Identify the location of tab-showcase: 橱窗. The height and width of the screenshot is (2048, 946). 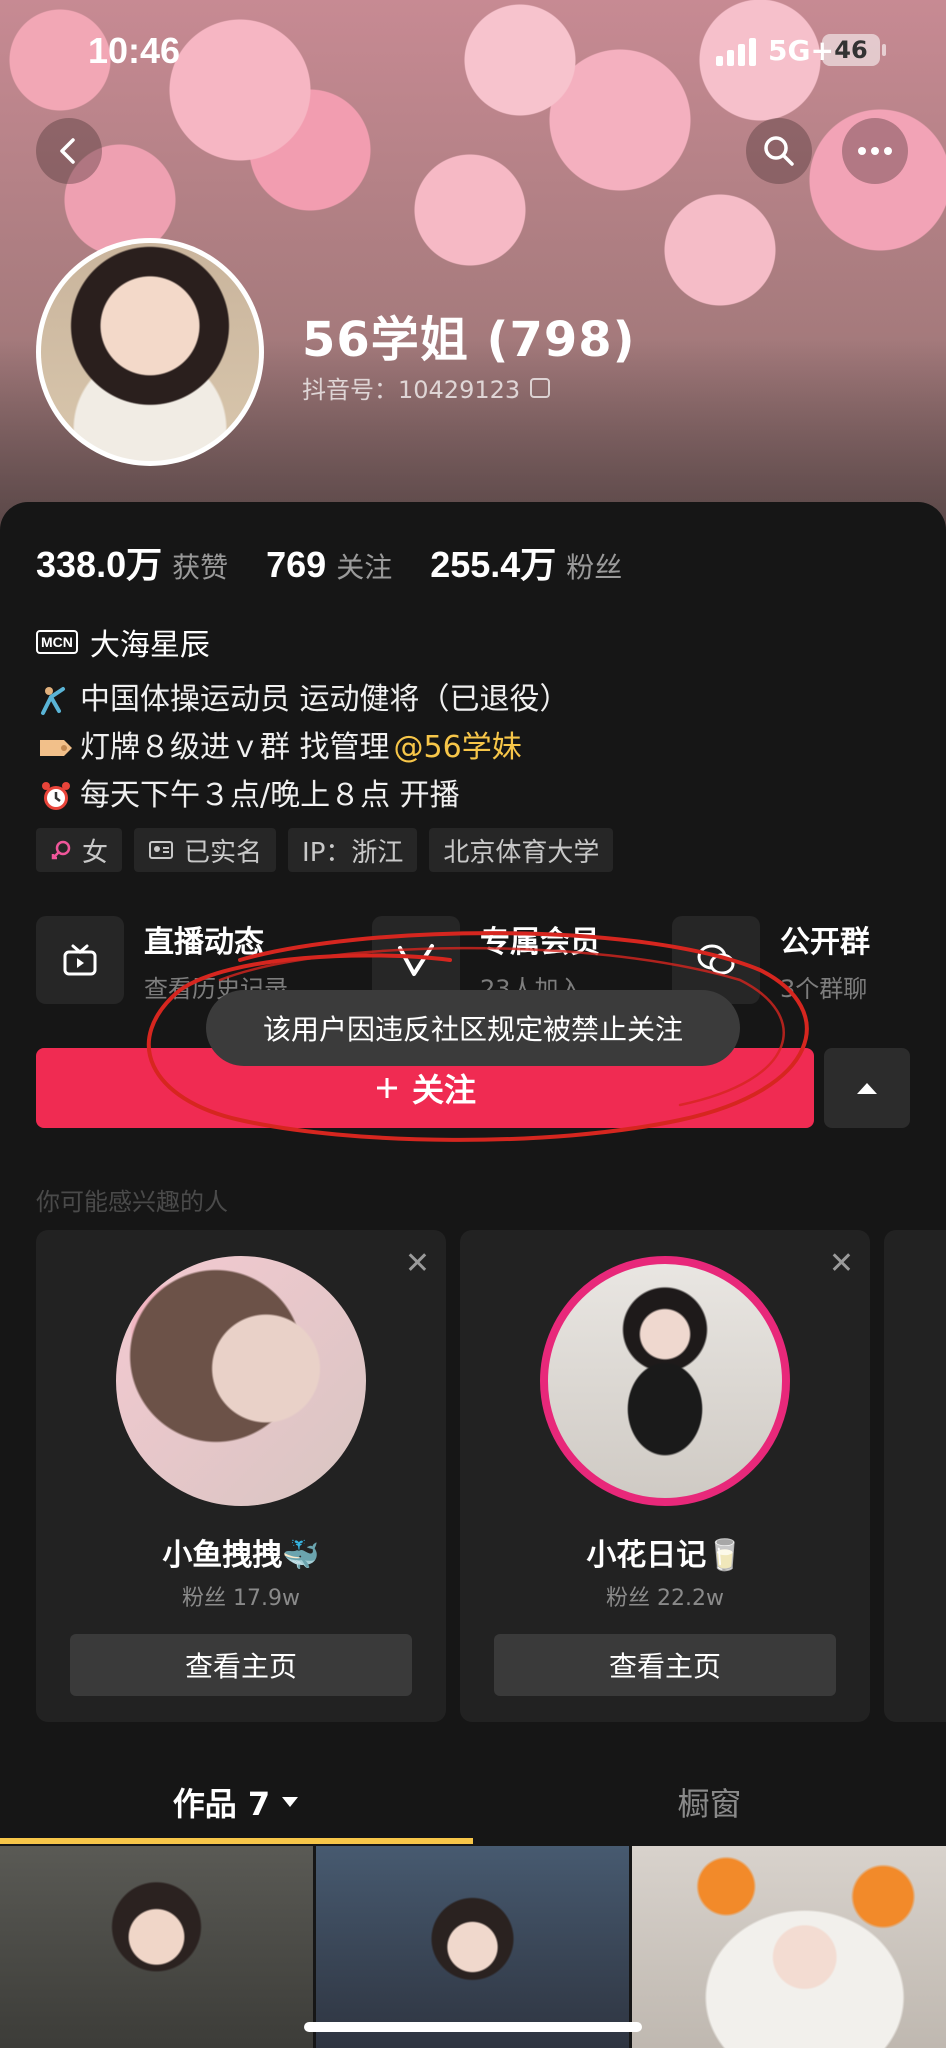
(709, 1802).